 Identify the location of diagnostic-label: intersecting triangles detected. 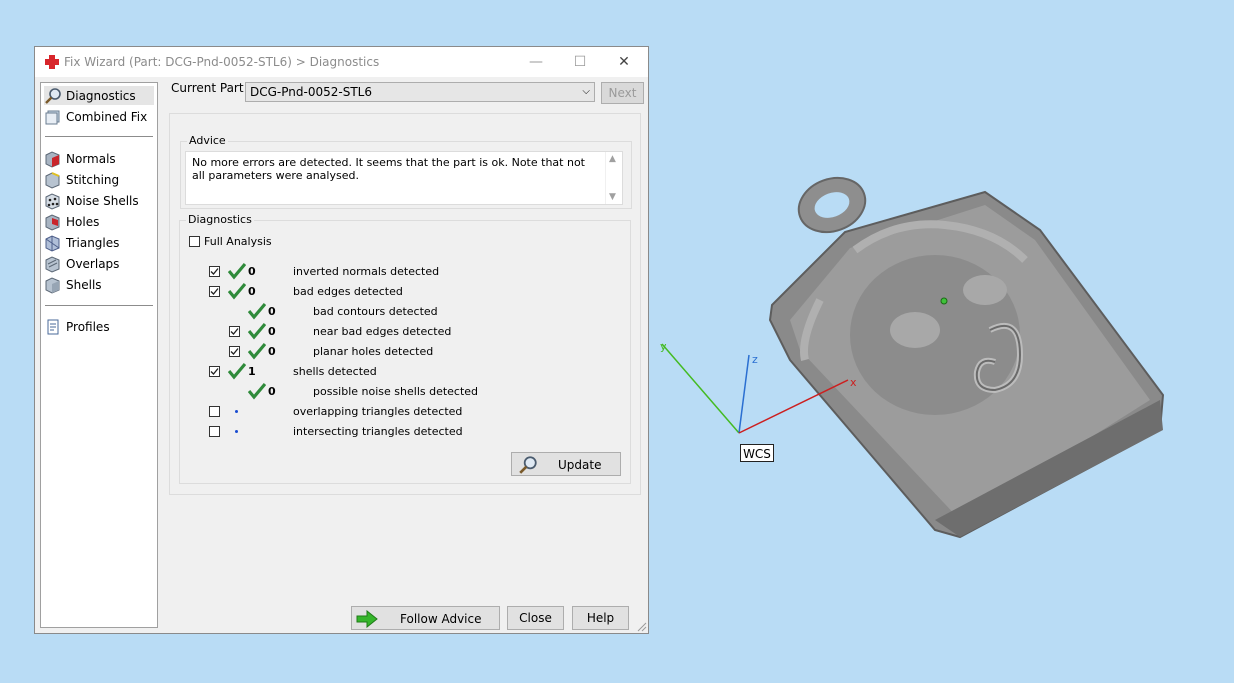
(378, 431).